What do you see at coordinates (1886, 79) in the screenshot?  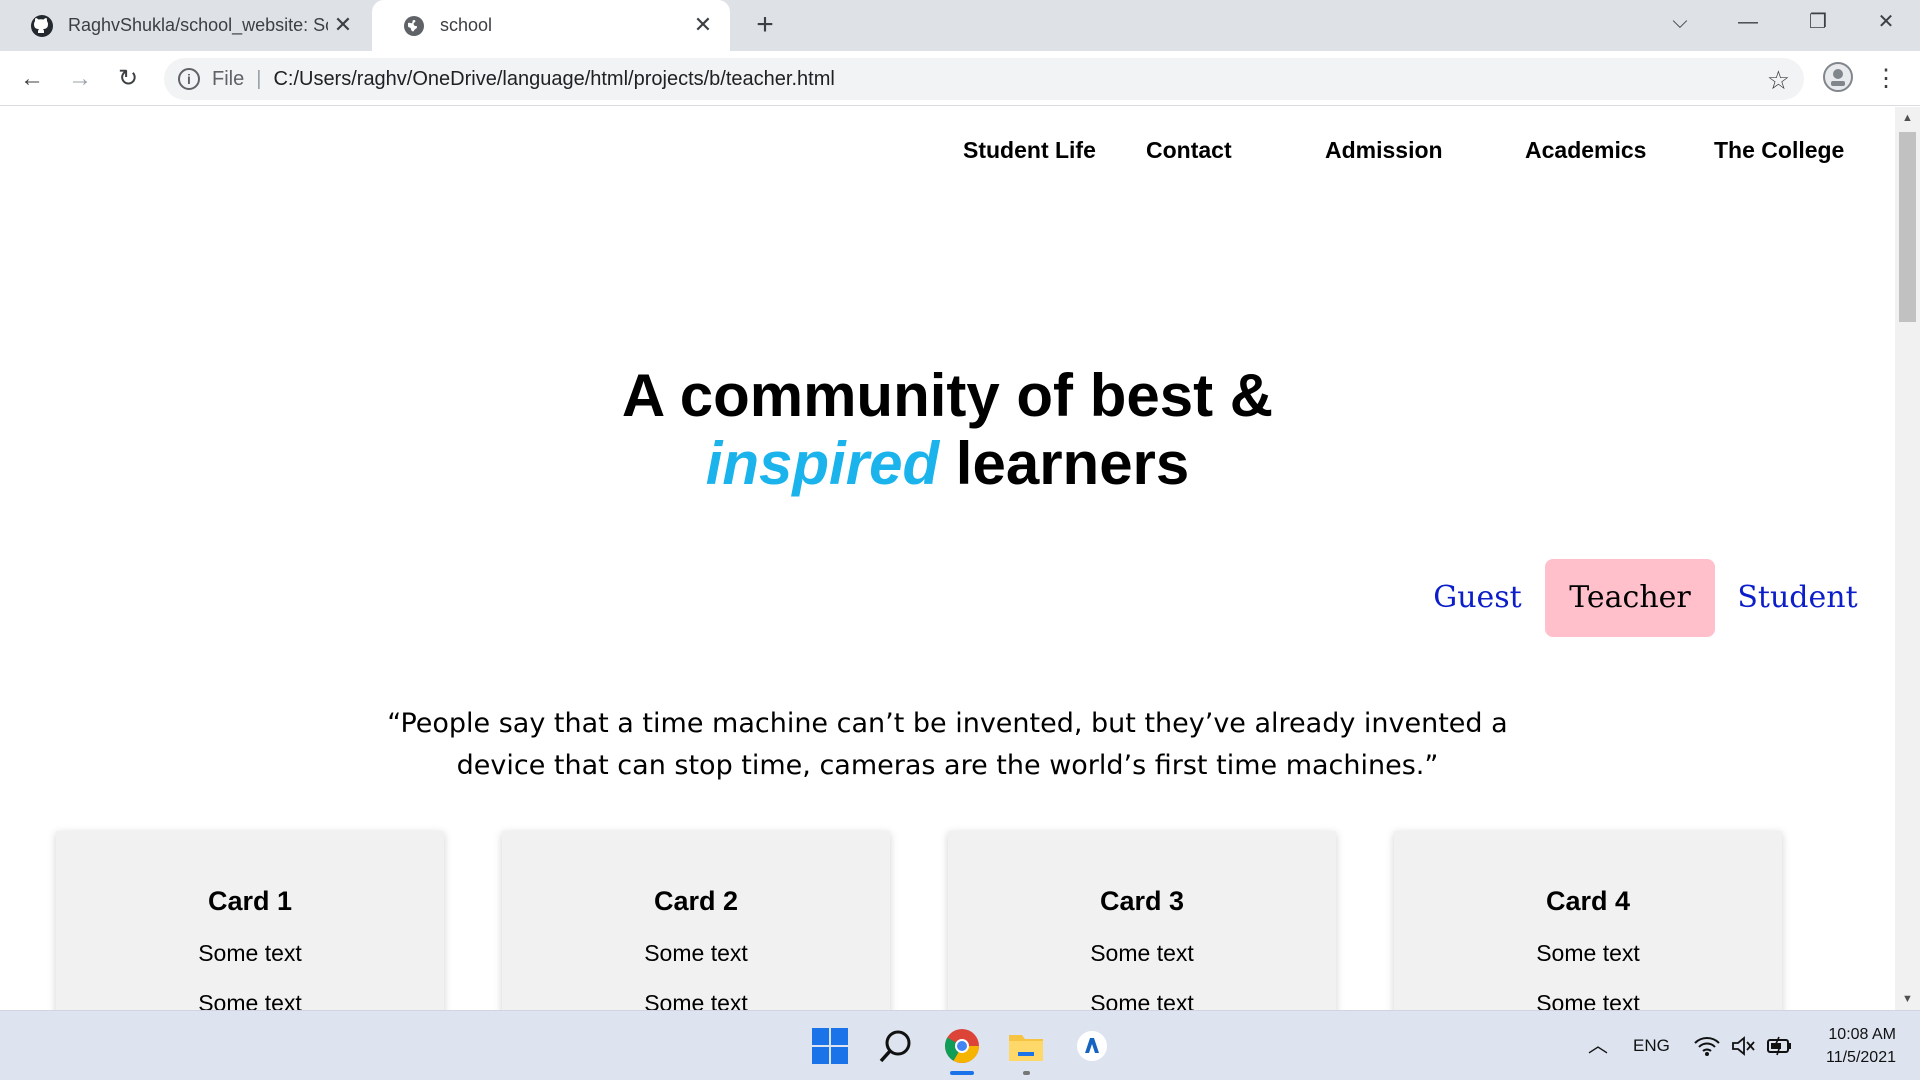 I see `browser-menu-icon: ⋮` at bounding box center [1886, 79].